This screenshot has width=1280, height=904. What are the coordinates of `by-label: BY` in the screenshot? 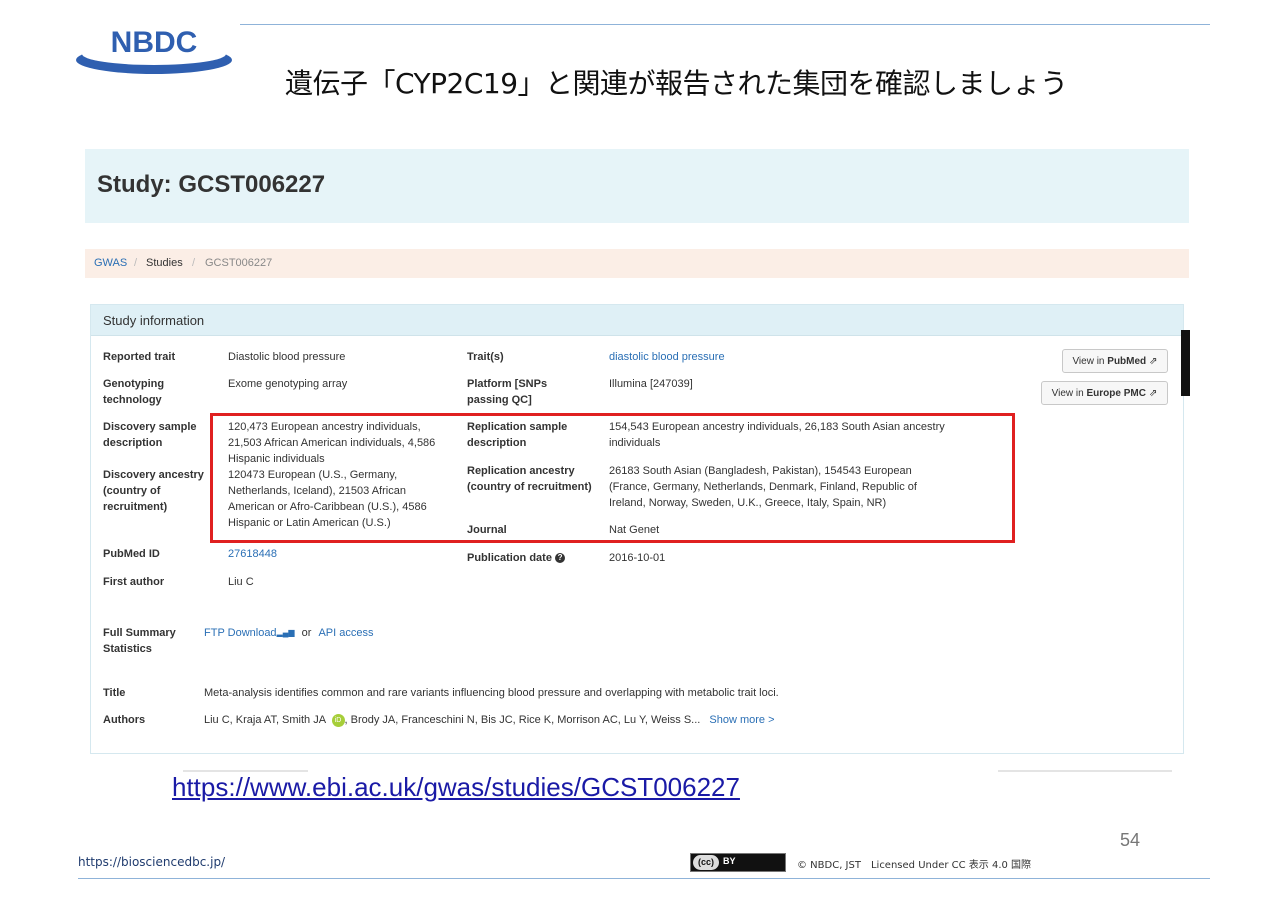 It's located at (729, 861).